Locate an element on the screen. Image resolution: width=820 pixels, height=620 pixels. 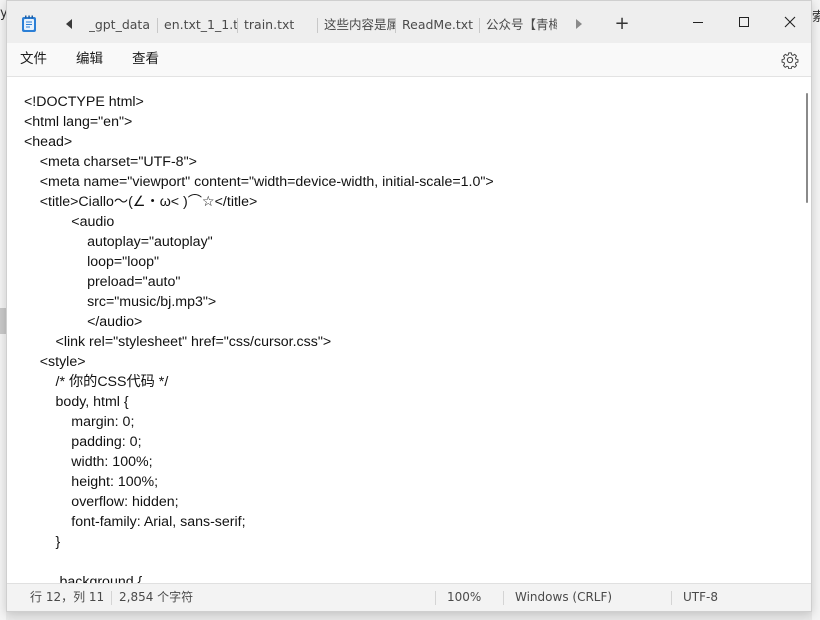
tab-chinese-gpt-data: chinese_gpt_data is located at coordinates (123, 25).